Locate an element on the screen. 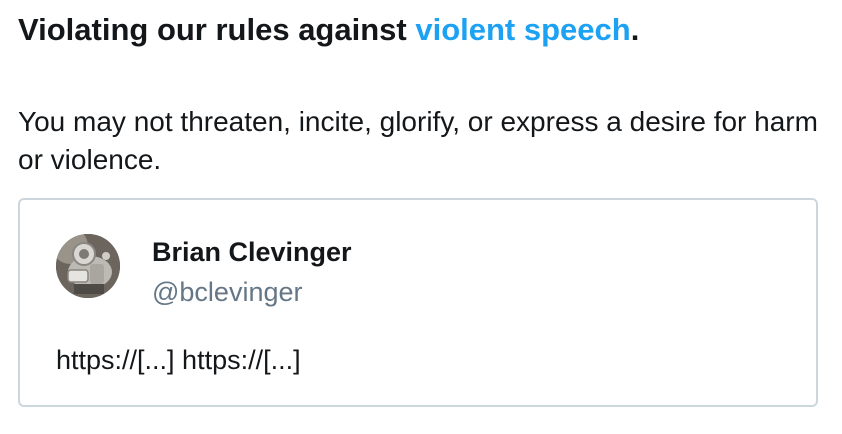 This screenshot has width=842, height=434. heading-prefix: Violating our rules against is located at coordinates (217, 29).